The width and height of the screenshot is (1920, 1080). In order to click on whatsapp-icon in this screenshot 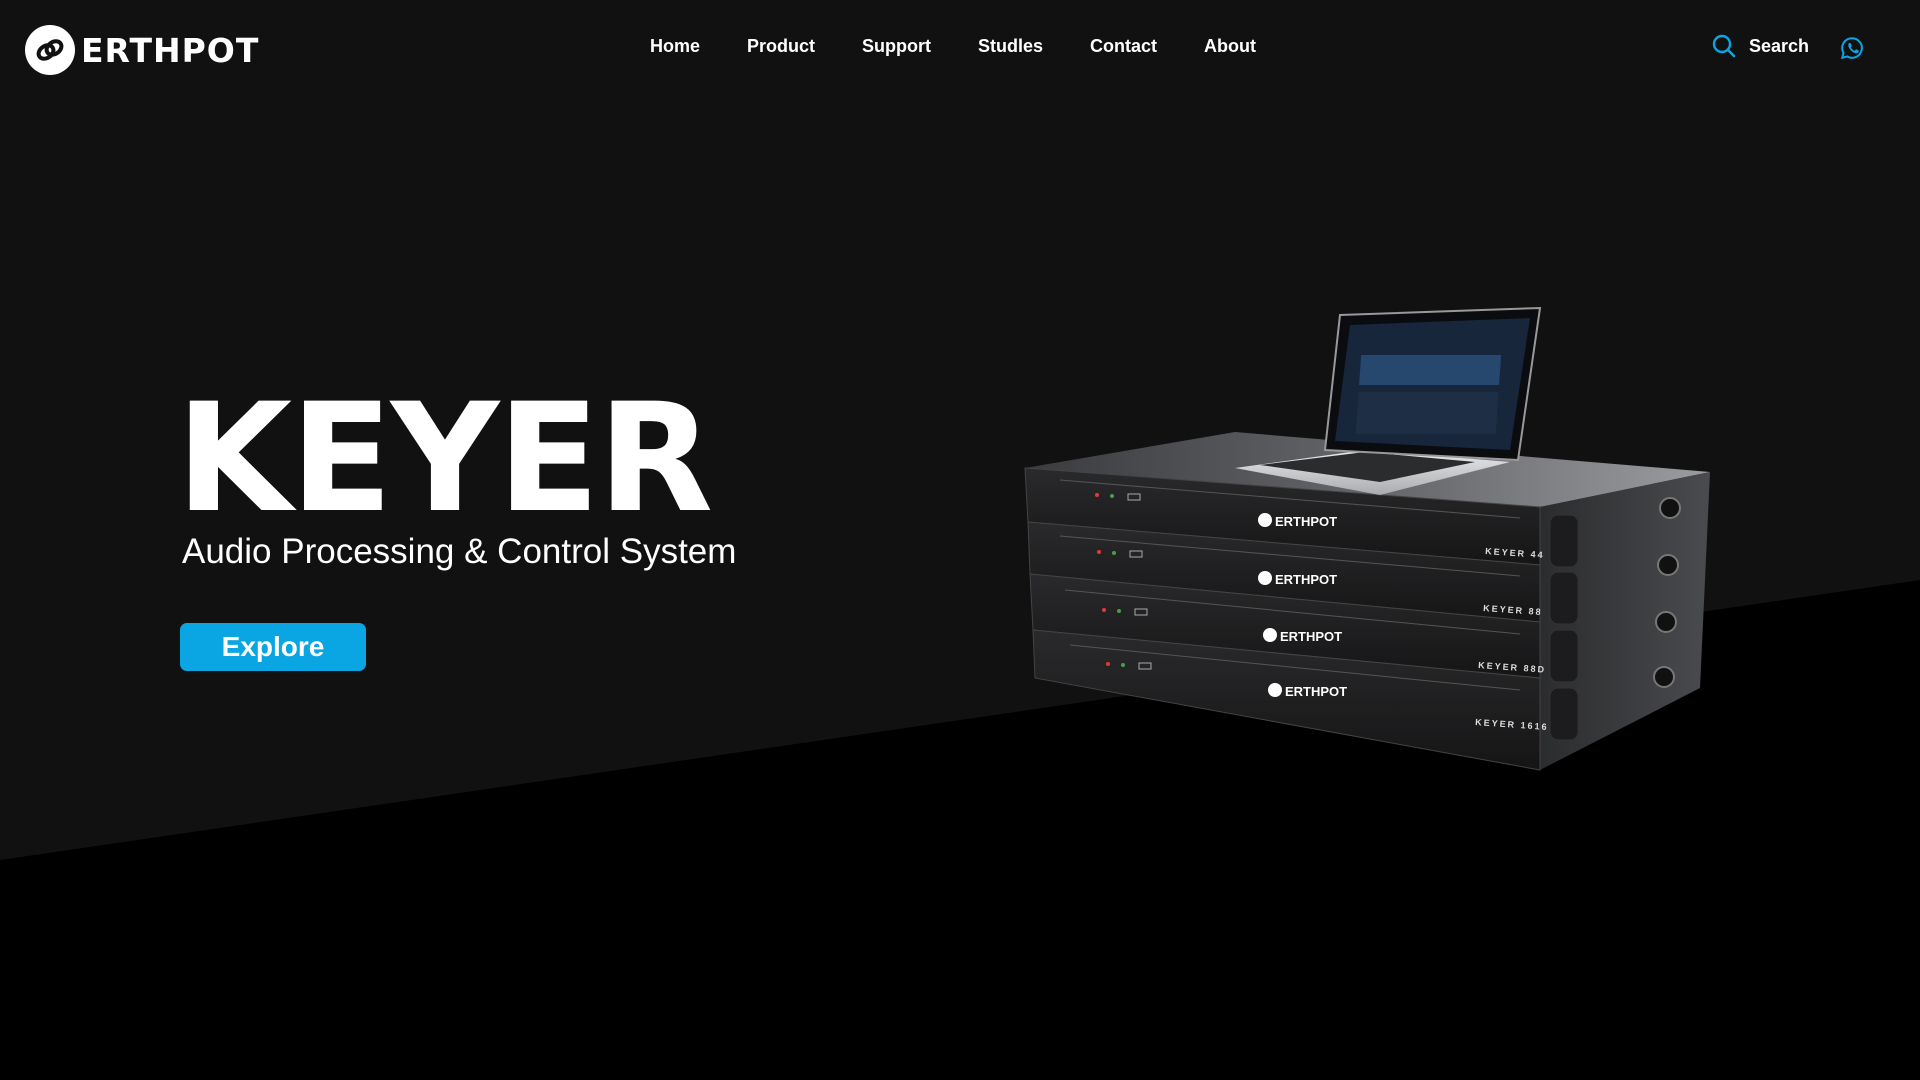, I will do `click(1851, 48)`.